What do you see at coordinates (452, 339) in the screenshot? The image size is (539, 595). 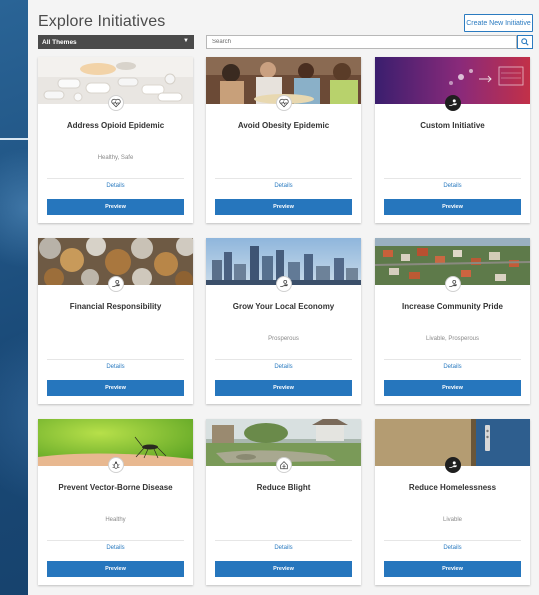 I see `card-tags: Livable, Prosperous` at bounding box center [452, 339].